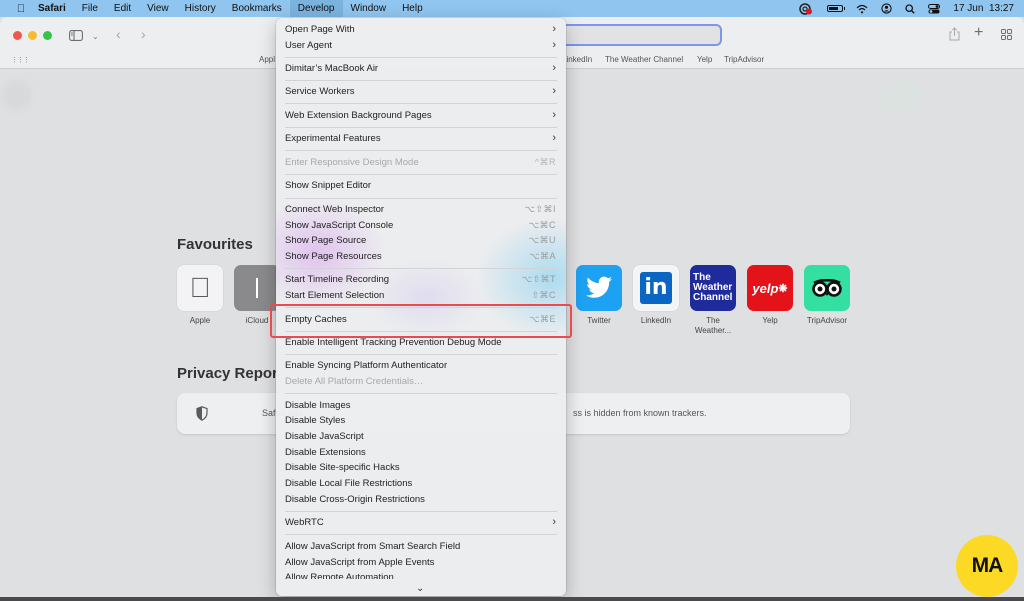 The image size is (1024, 601). What do you see at coordinates (421, 240) in the screenshot?
I see `menu-item-show-page-source: Show Page Source ⌥⌘U` at bounding box center [421, 240].